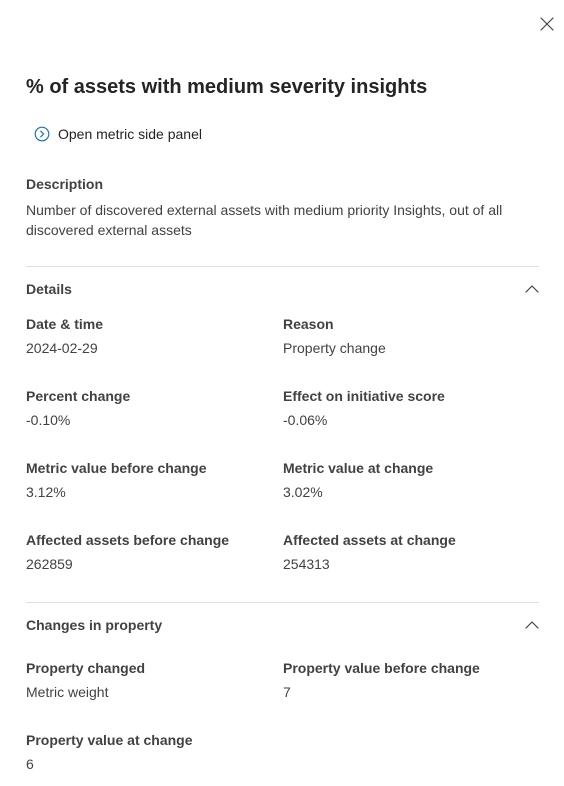 This screenshot has height=786, width=564. Describe the element at coordinates (67, 692) in the screenshot. I see `field-value: Metric weight` at that location.